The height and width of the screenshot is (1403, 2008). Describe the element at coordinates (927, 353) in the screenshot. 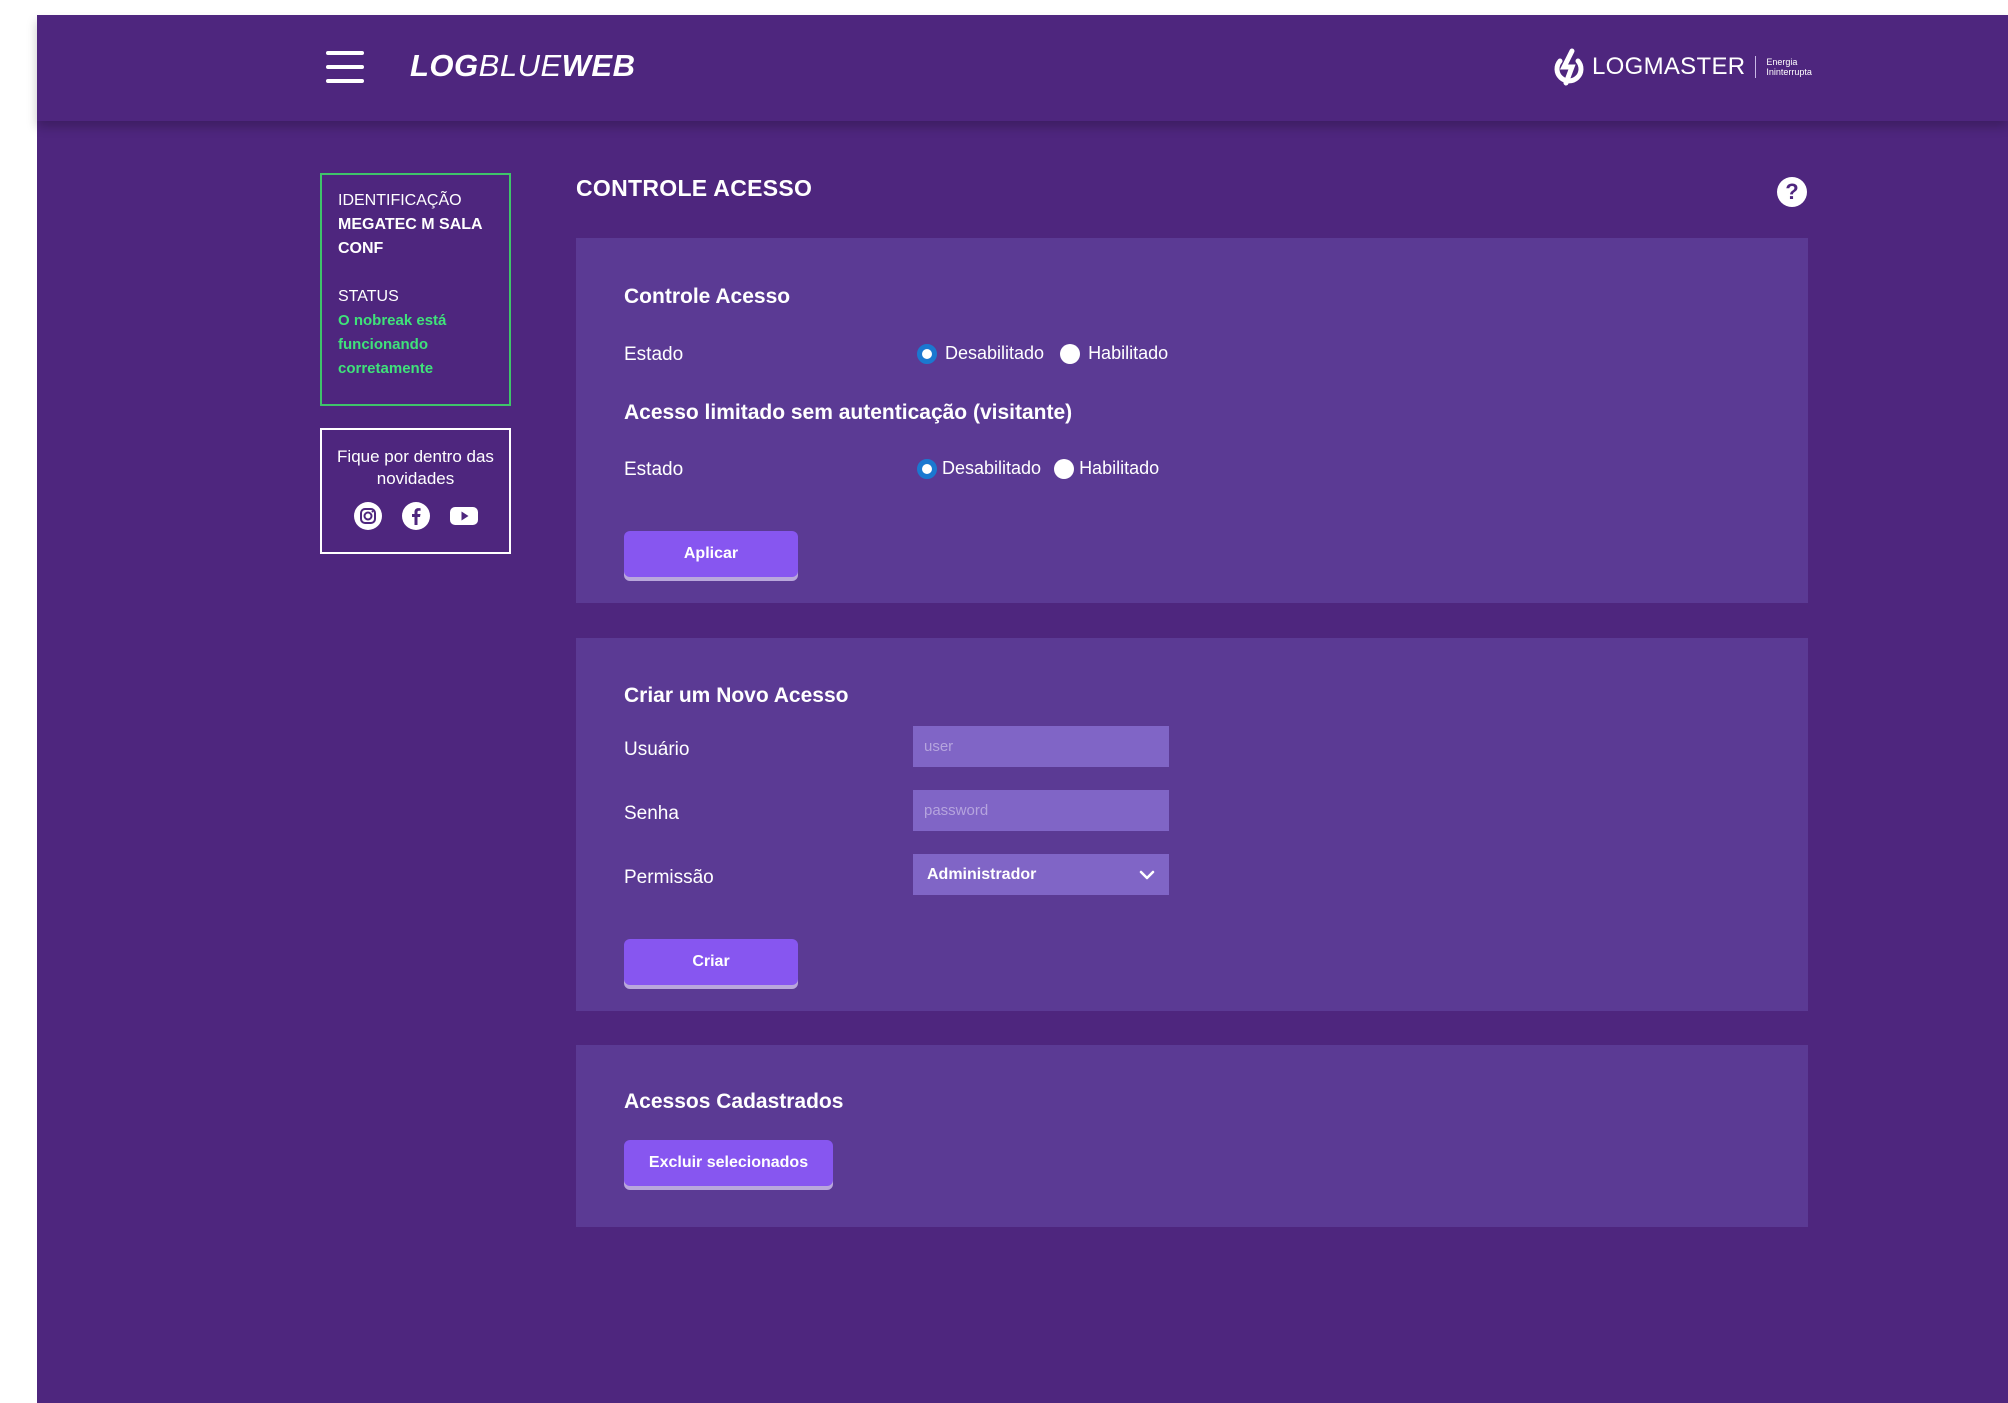

I see `access-disabled-radio` at that location.